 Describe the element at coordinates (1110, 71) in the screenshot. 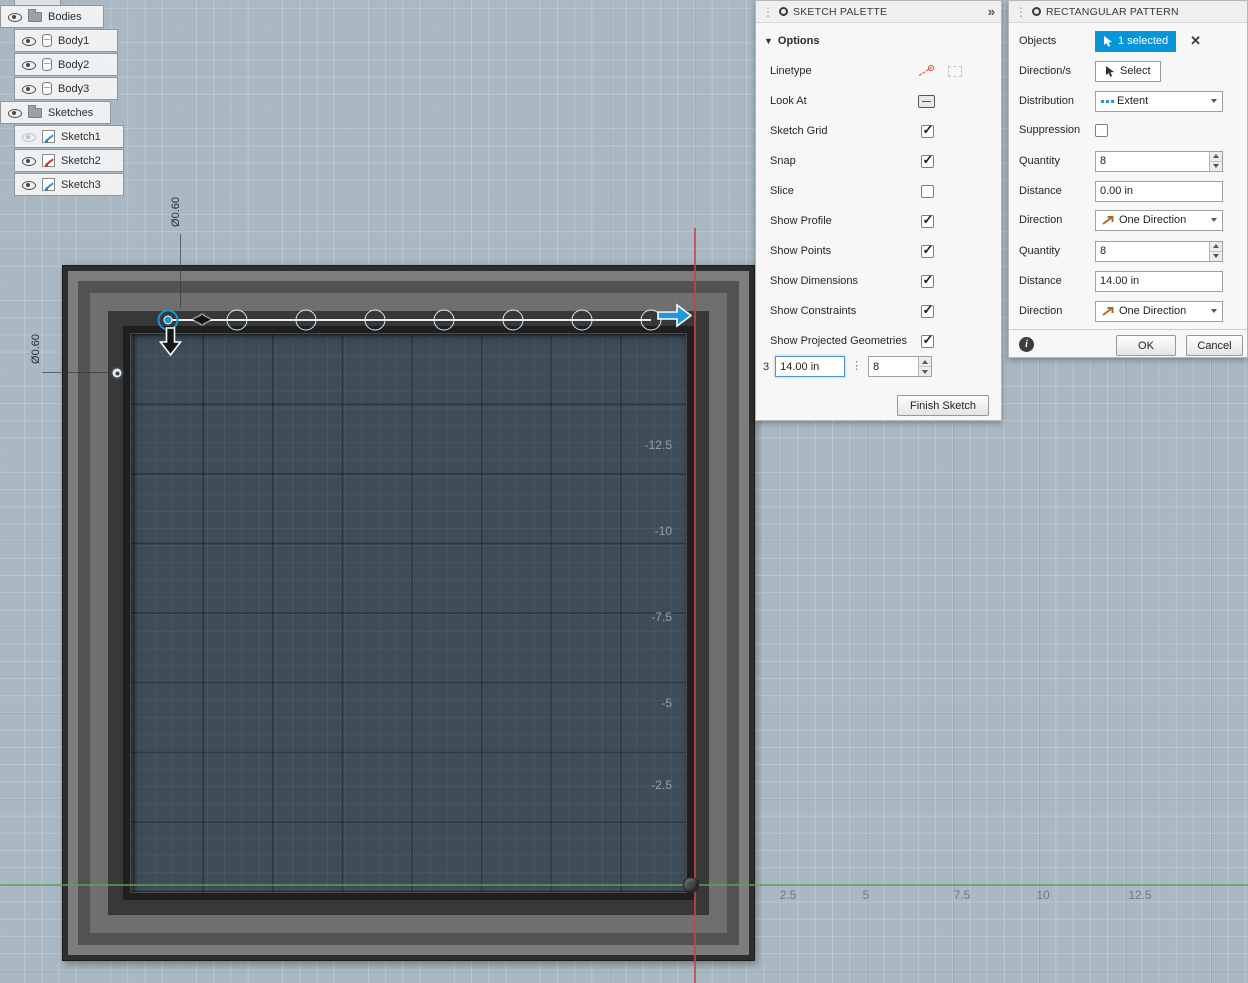

I see `cursor-icon` at that location.